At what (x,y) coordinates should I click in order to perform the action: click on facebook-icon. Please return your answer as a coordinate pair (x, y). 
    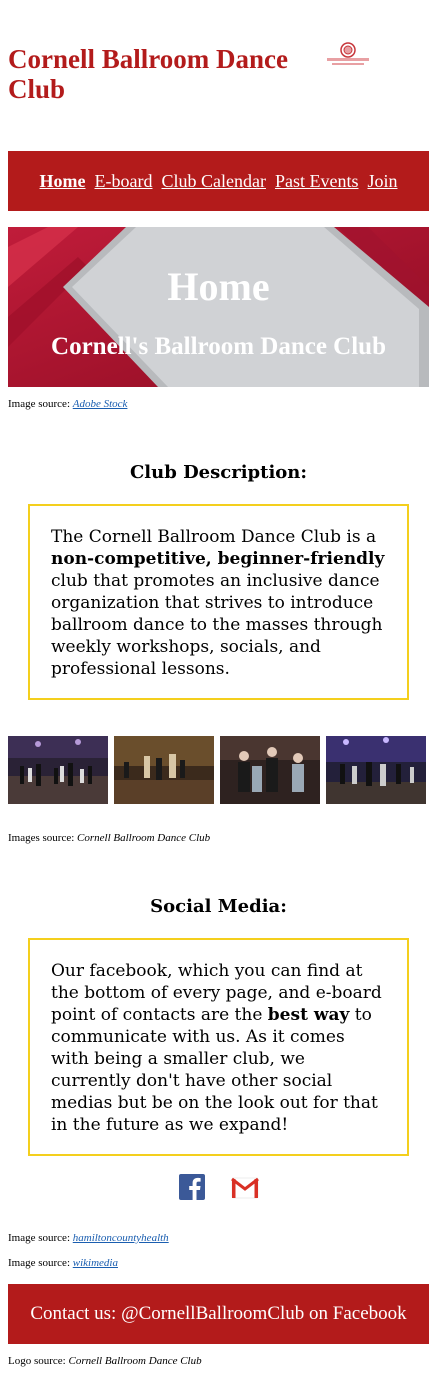
    Looking at the image, I should click on (192, 1187).